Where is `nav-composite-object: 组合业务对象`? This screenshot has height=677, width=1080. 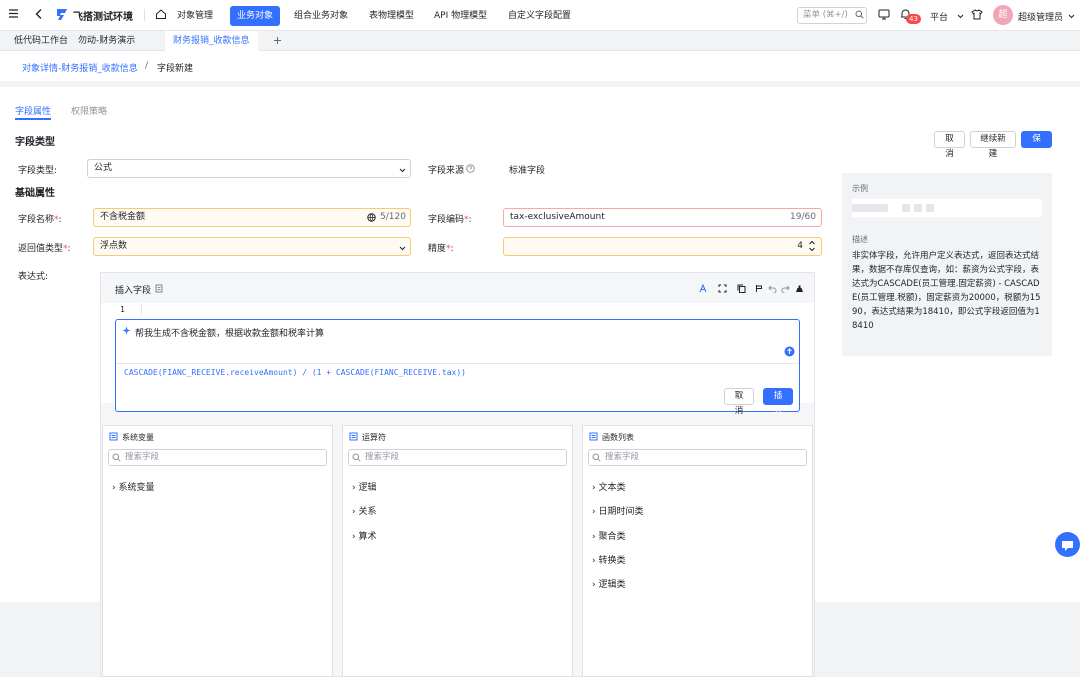
nav-composite-object: 组合业务对象 is located at coordinates (321, 16).